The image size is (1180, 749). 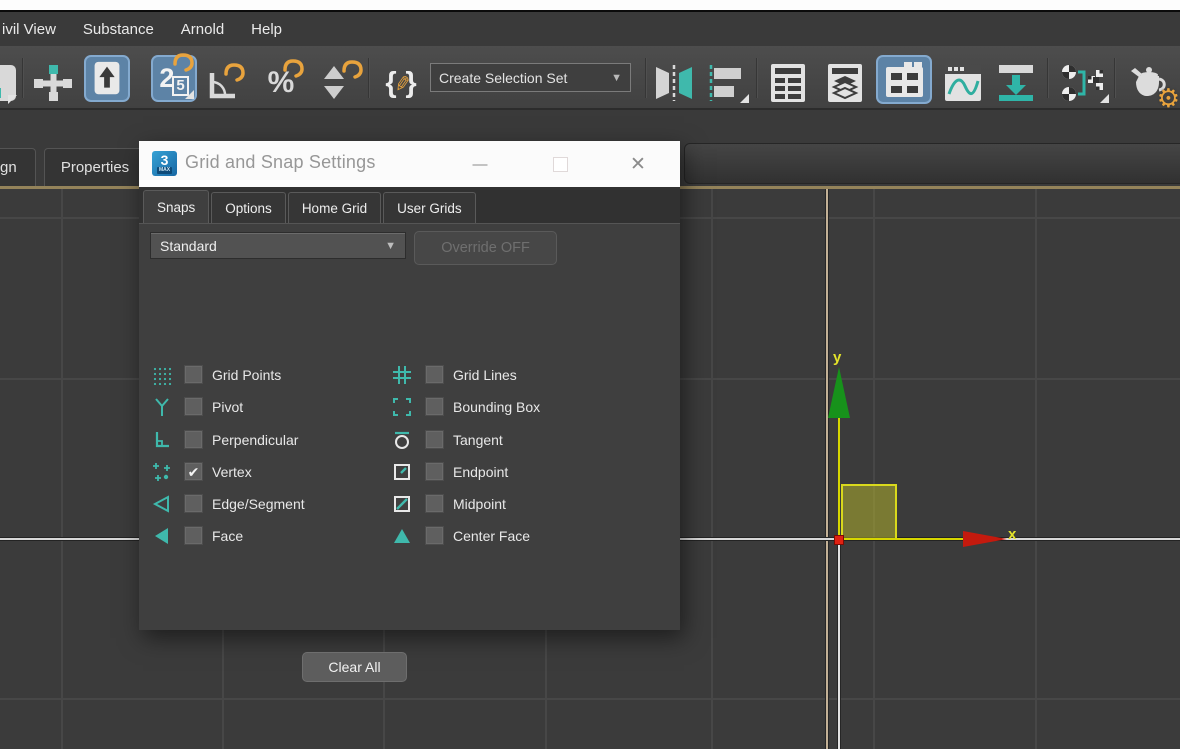 What do you see at coordinates (434, 503) in the screenshot?
I see `midpoint-checkbox` at bounding box center [434, 503].